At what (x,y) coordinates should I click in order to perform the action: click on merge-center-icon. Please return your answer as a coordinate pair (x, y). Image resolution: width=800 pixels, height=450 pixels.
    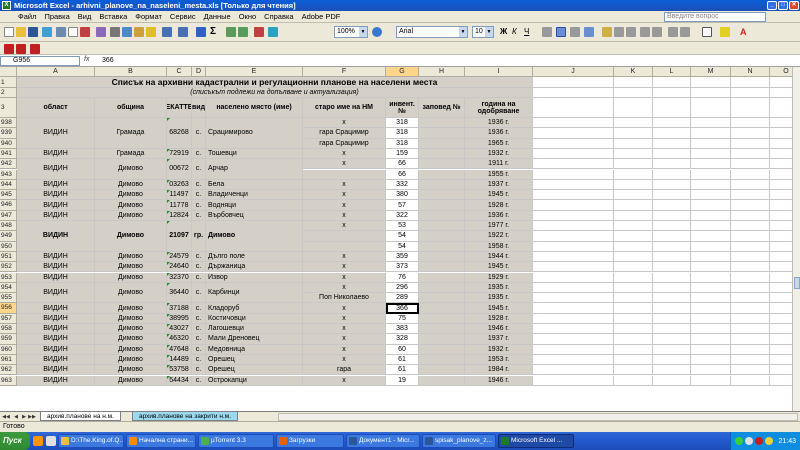
    Looking at the image, I should click on (589, 32).